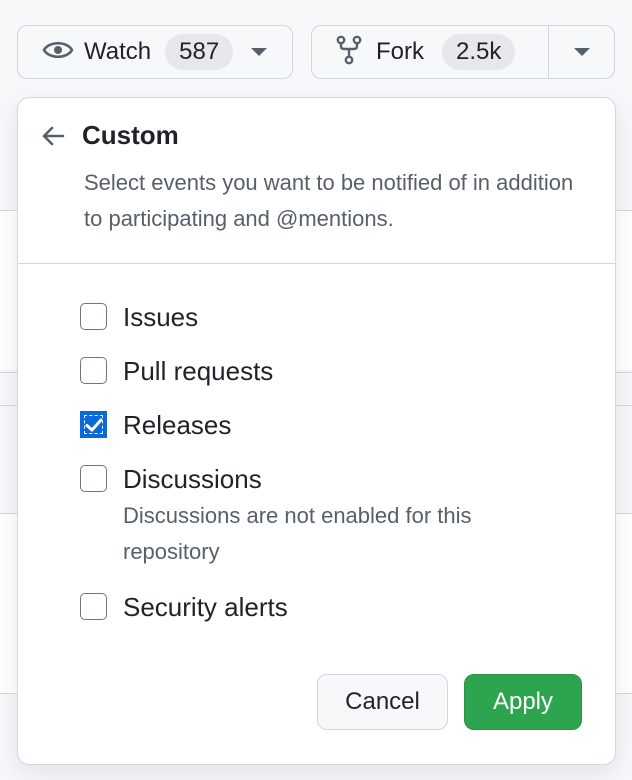 The width and height of the screenshot is (632, 780). I want to click on option-security-alerts: Security alerts, so click(347, 607).